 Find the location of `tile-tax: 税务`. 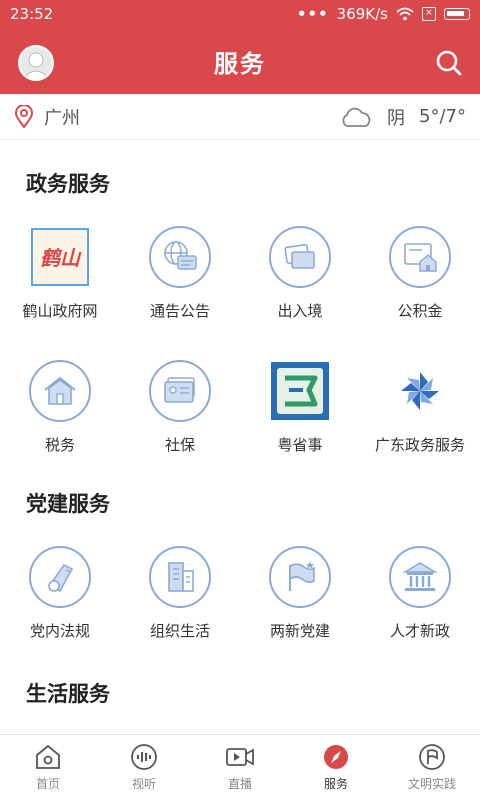

tile-tax: 税务 is located at coordinates (60, 407).